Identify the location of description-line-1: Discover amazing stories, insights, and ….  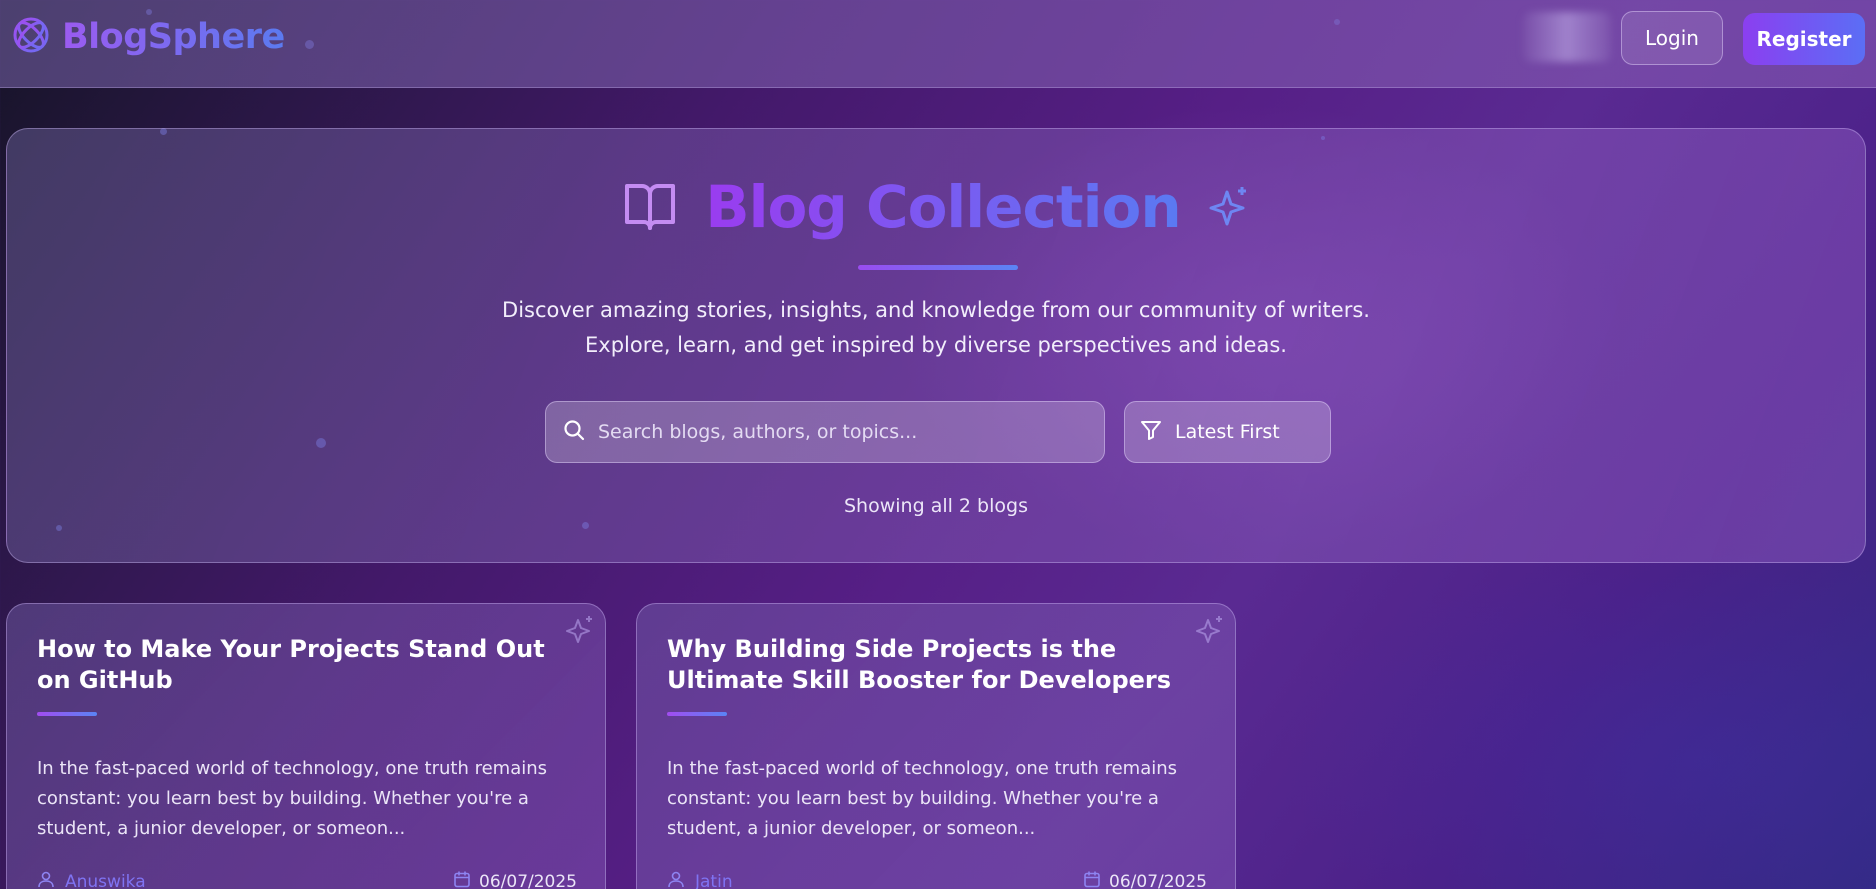
(936, 310).